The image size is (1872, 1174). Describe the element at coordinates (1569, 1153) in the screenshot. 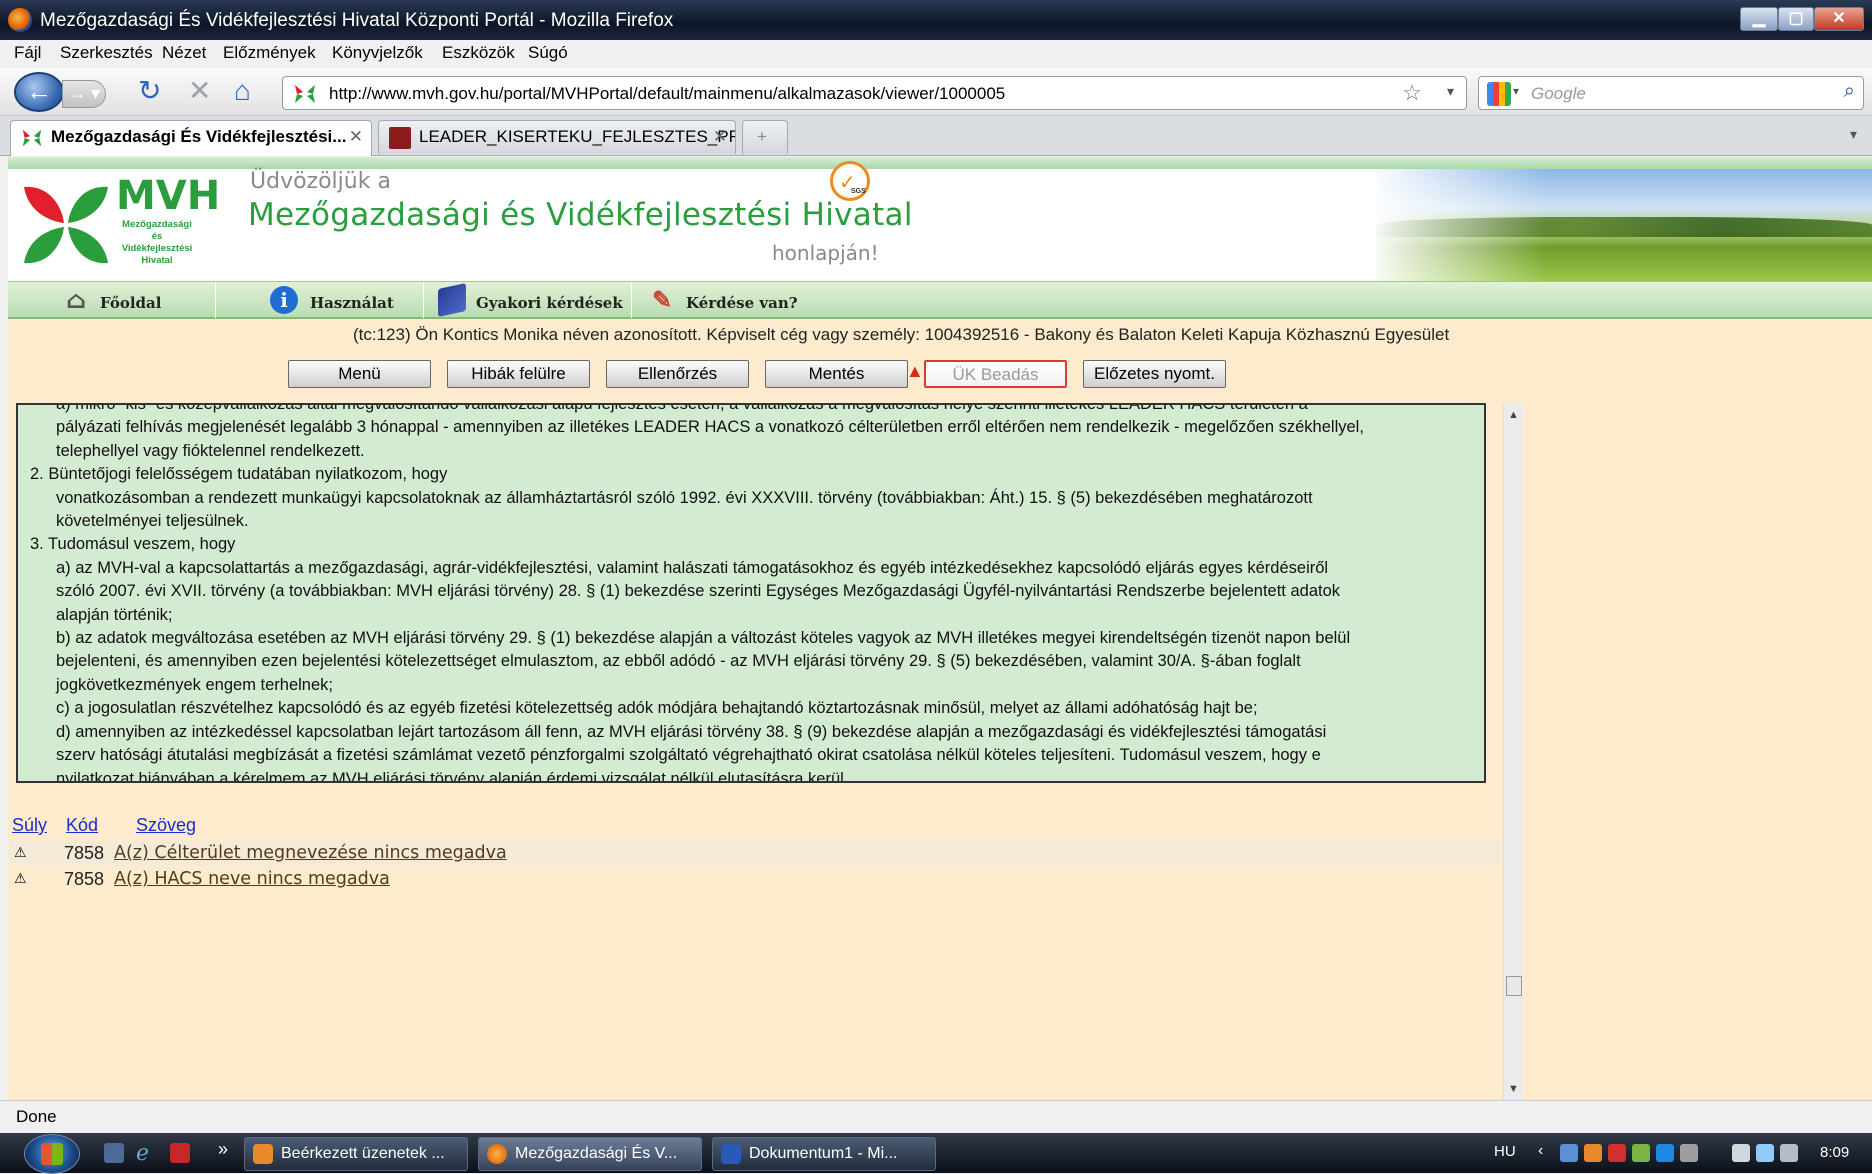

I see `tray-app-icon` at that location.